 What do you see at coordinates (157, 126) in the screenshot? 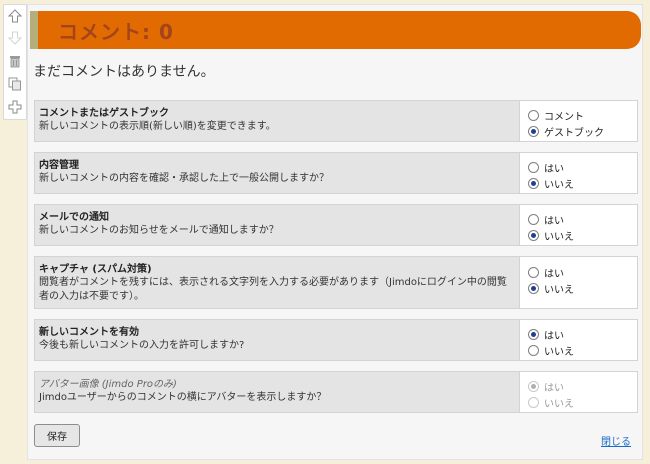
I see `setting-description: 新しいコメントの表示順(新しい順)を変更できます。` at bounding box center [157, 126].